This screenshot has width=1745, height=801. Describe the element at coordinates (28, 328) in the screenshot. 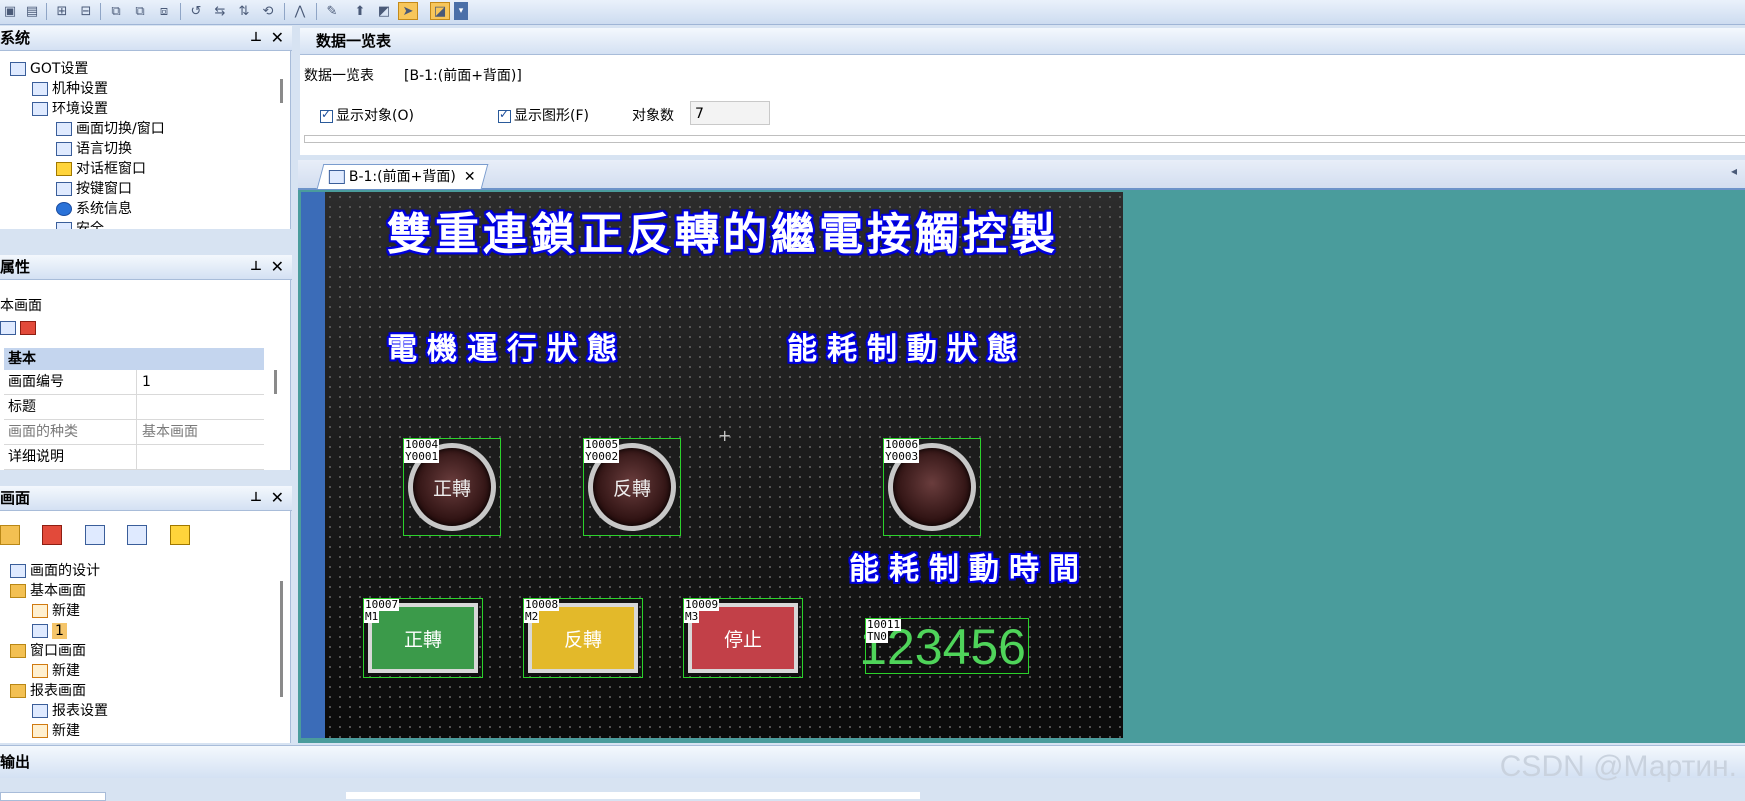

I see `category-icon` at that location.